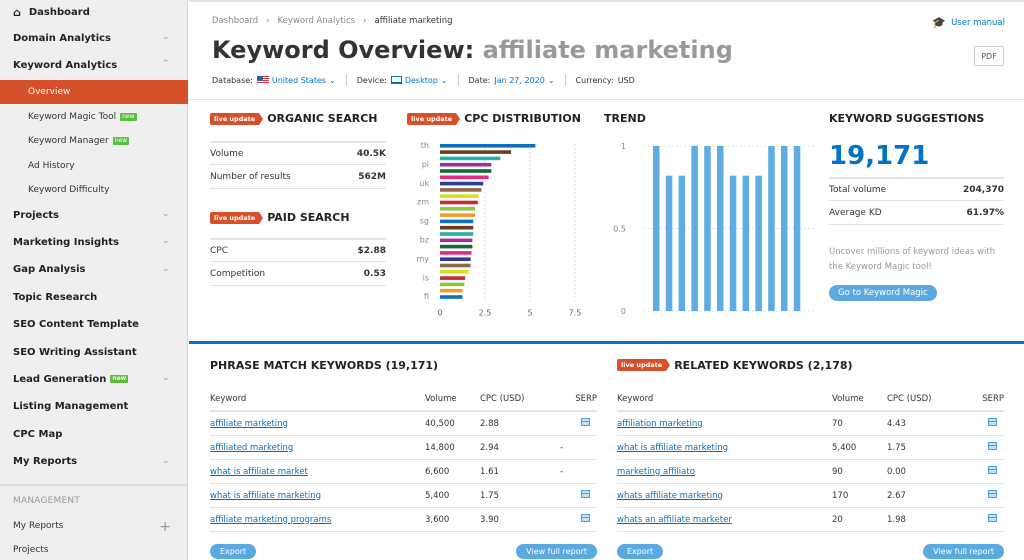  I want to click on sidebar-item-domain-analytics: Domain Analytics ⌄, so click(94, 38).